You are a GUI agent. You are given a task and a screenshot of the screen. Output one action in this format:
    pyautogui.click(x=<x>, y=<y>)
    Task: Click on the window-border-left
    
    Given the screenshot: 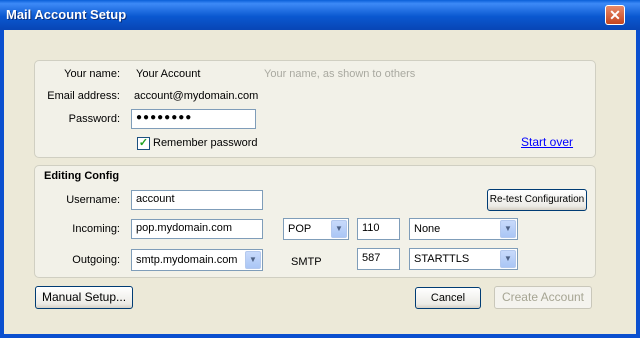 What is the action you would take?
    pyautogui.click(x=2, y=184)
    